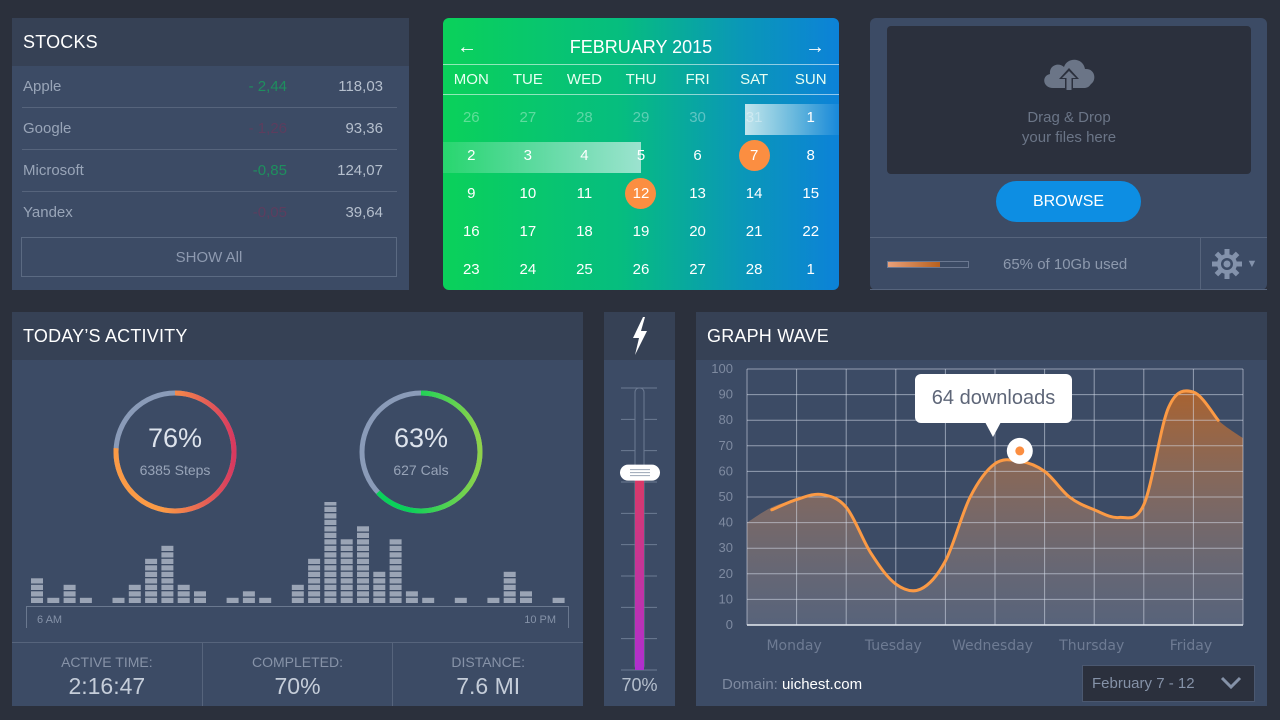 The width and height of the screenshot is (1280, 720). What do you see at coordinates (810, 79) in the screenshot?
I see `weekday-label: SUN` at bounding box center [810, 79].